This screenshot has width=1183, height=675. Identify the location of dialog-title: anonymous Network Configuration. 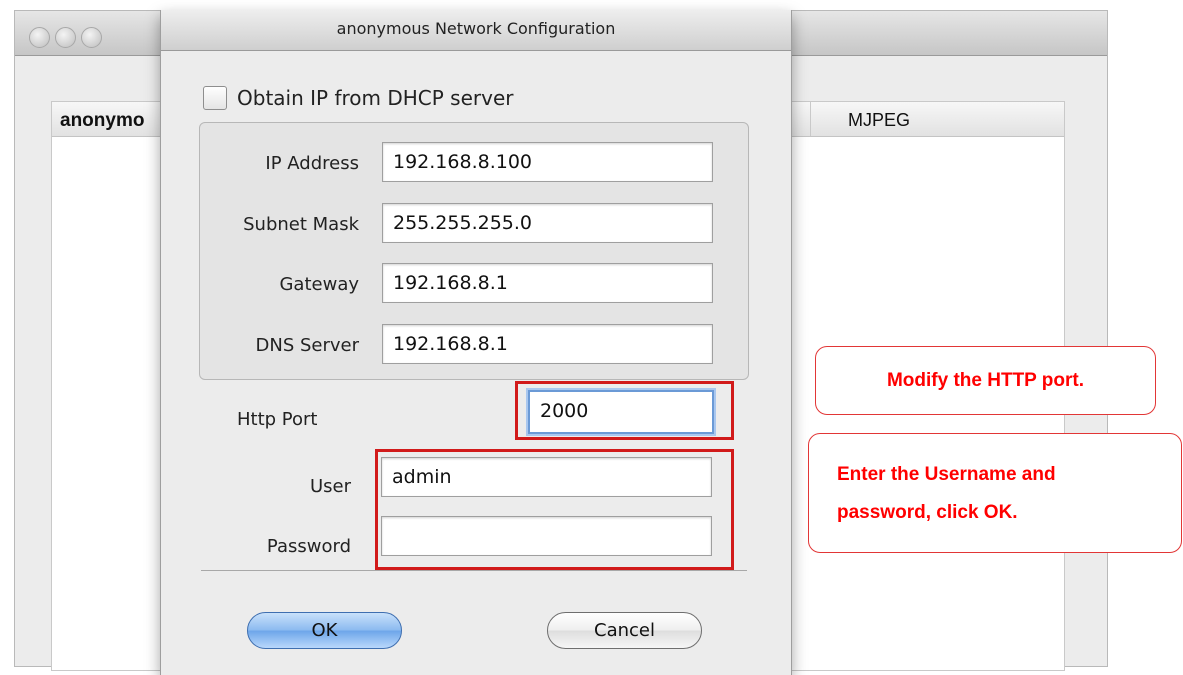
(476, 28).